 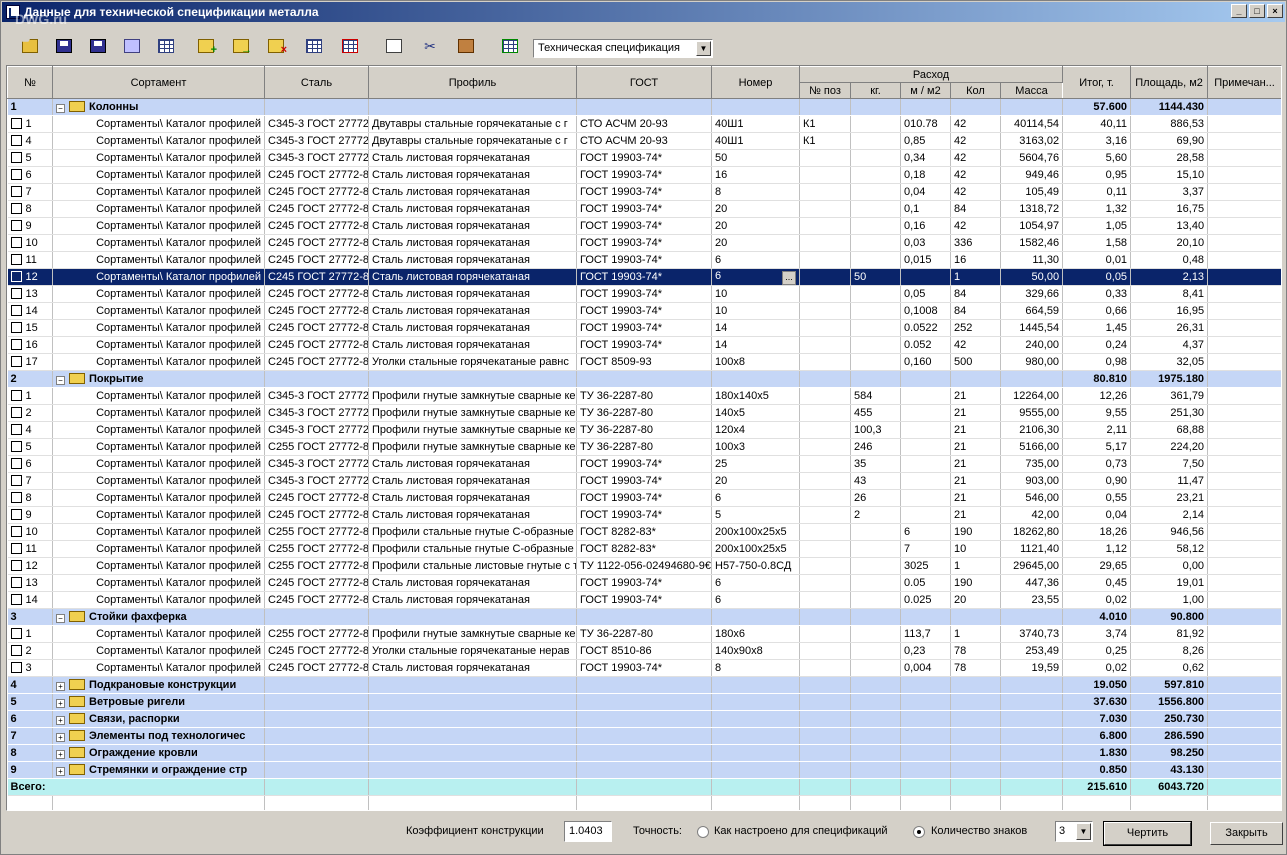 What do you see at coordinates (975, 362) in the screenshot?
I see `kol-cell: 500` at bounding box center [975, 362].